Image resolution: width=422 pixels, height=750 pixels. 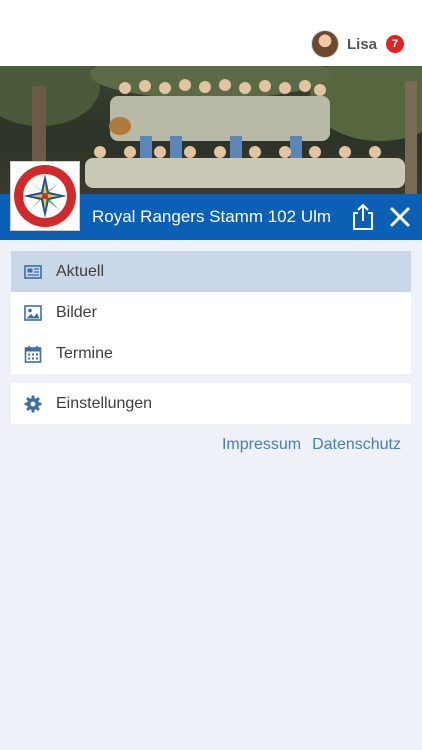 I want to click on newspaper-icon, so click(x=33, y=272).